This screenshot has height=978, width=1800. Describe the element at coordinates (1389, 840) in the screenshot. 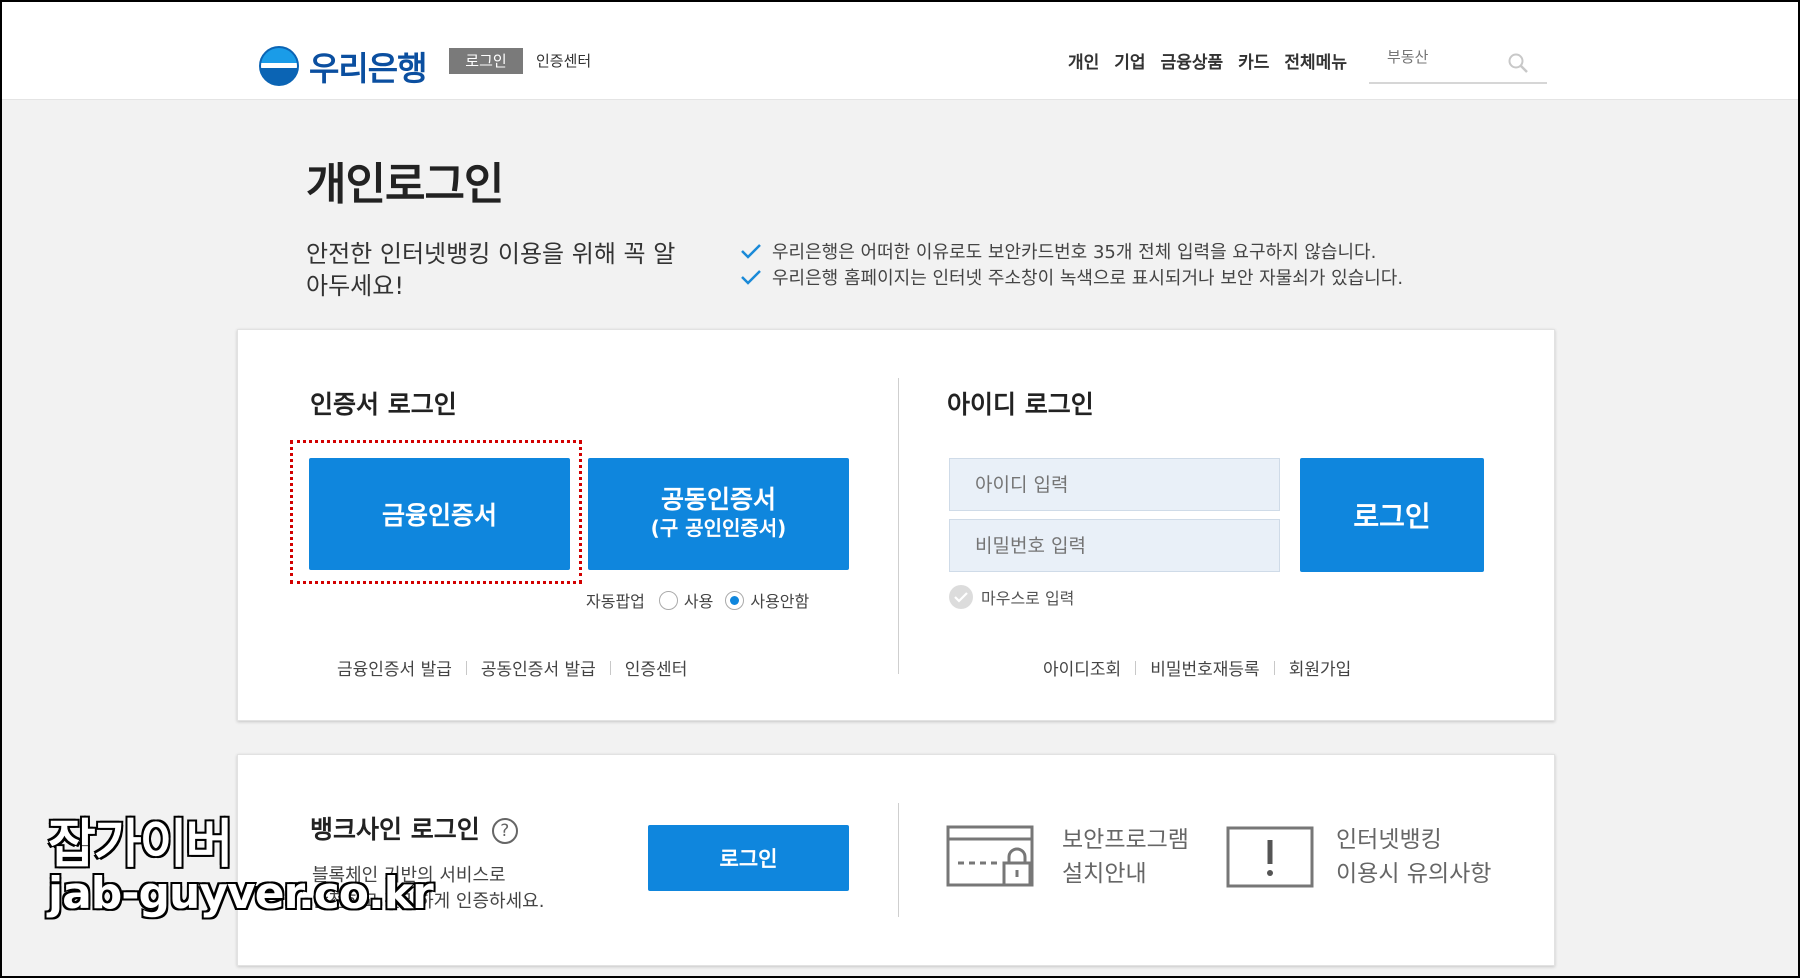

I see `banking-caution-line1: 인터넷뱅킹` at that location.